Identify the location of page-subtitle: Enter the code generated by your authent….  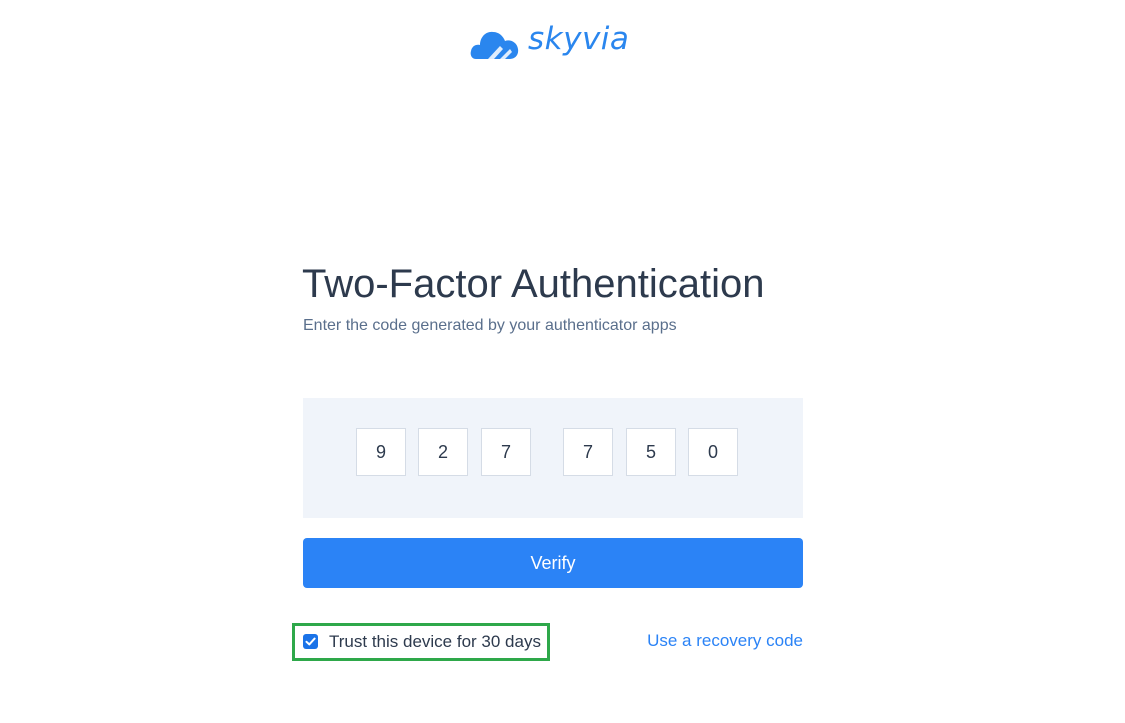
(490, 325).